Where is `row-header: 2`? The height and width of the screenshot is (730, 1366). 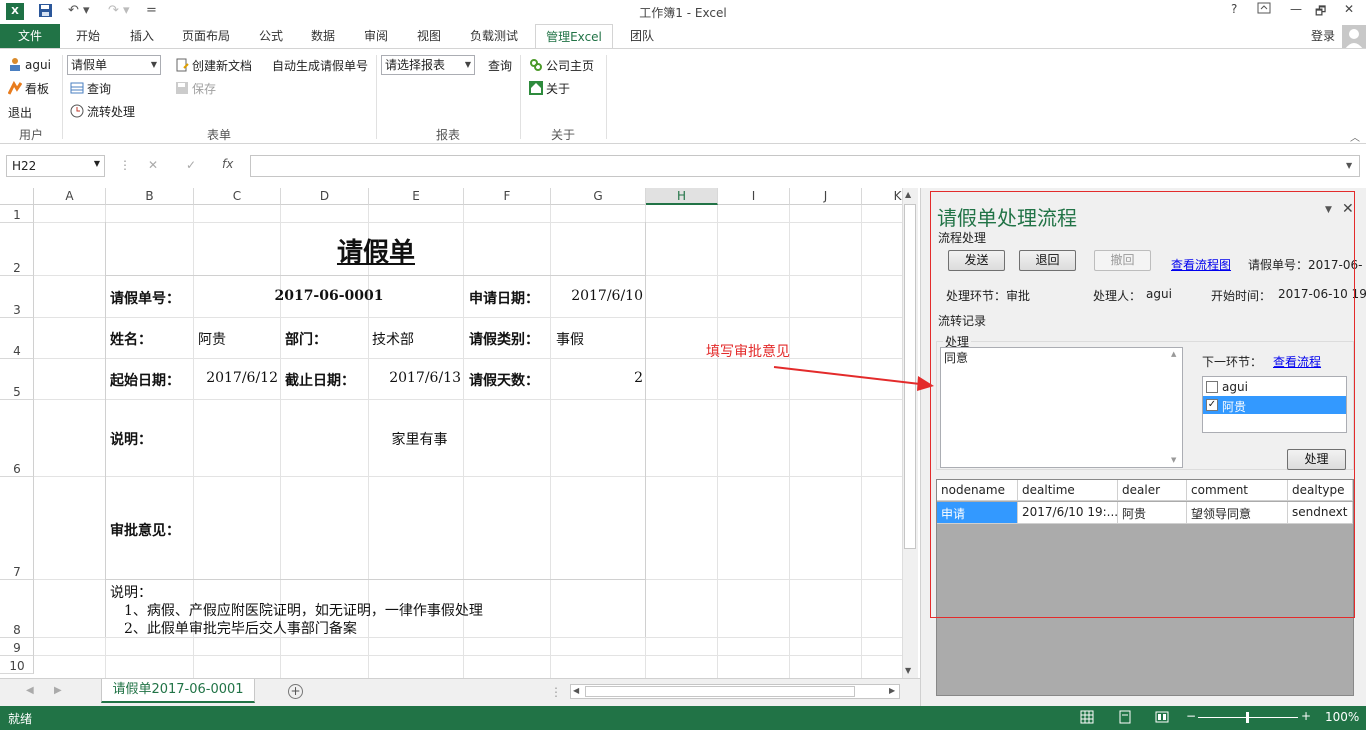
row-header: 2 is located at coordinates (17, 249).